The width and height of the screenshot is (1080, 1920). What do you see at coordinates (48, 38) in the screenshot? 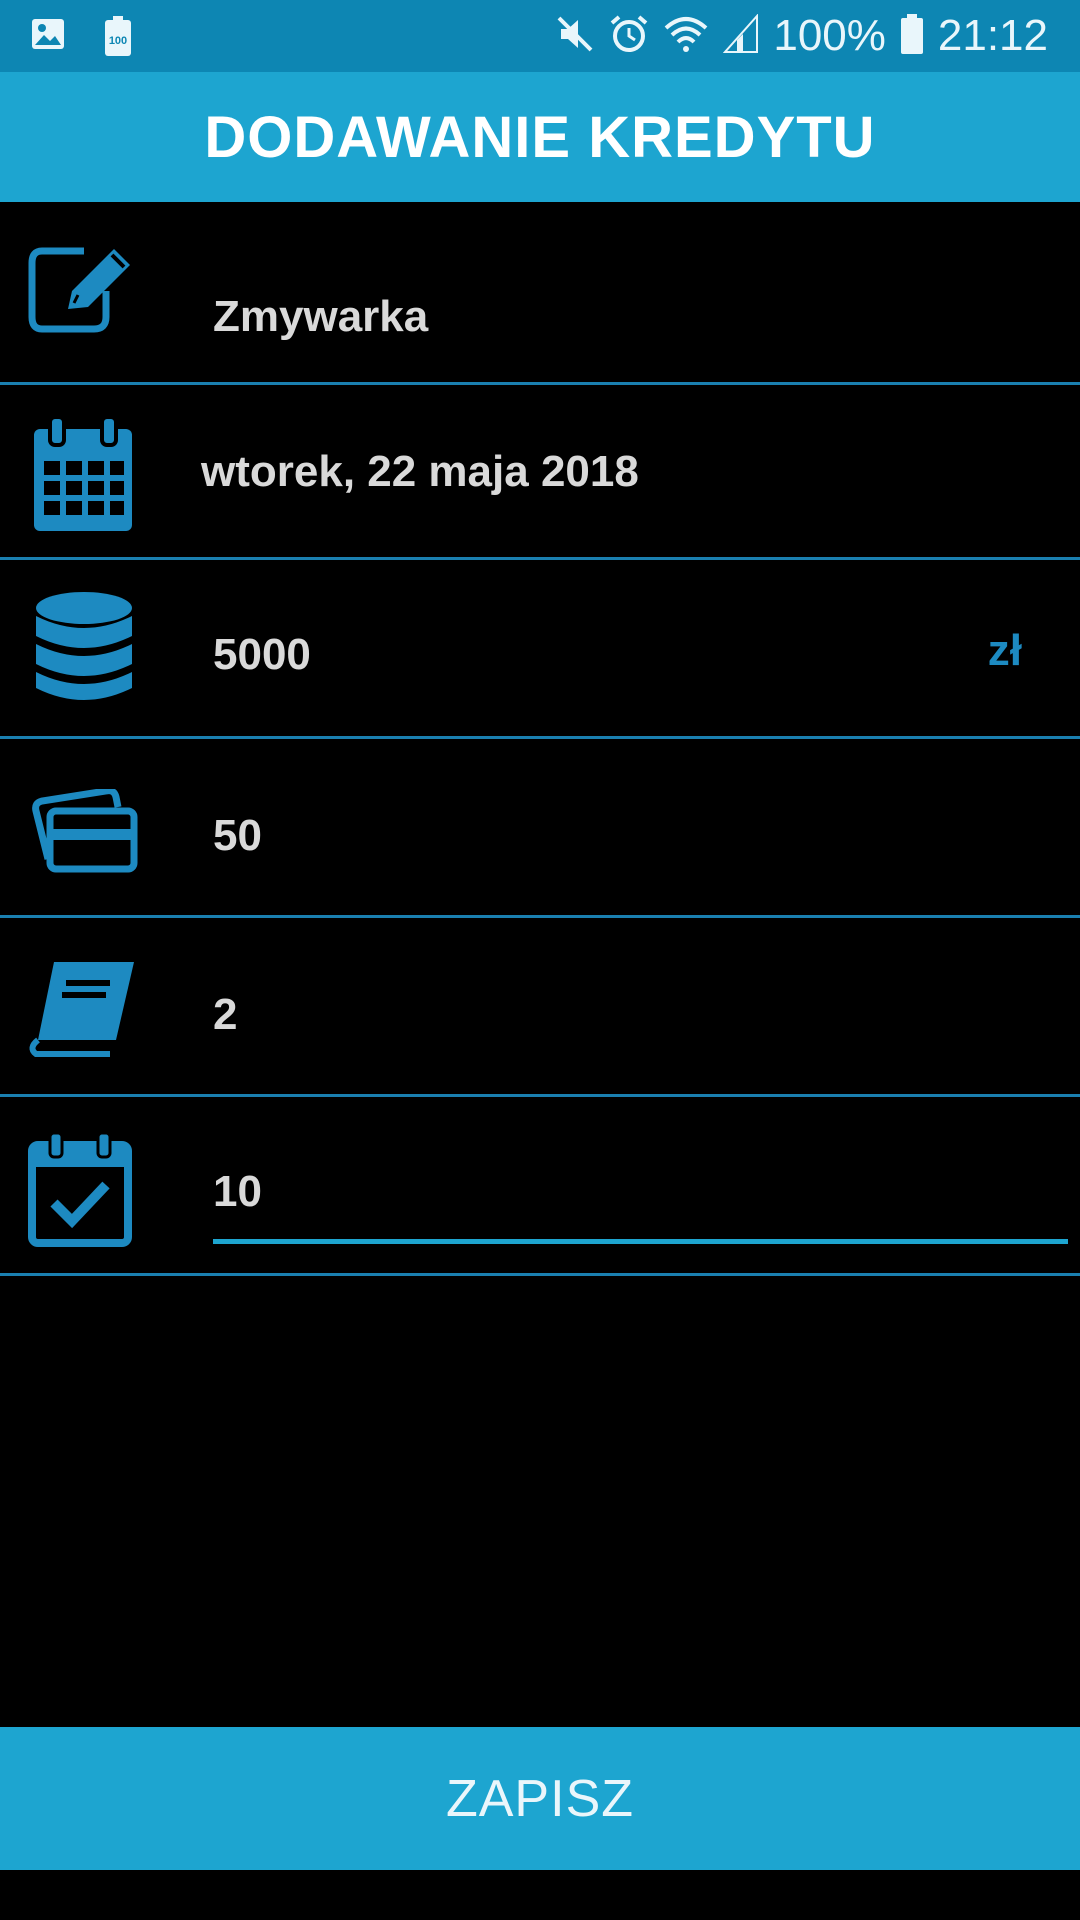
I see `image-icon` at bounding box center [48, 38].